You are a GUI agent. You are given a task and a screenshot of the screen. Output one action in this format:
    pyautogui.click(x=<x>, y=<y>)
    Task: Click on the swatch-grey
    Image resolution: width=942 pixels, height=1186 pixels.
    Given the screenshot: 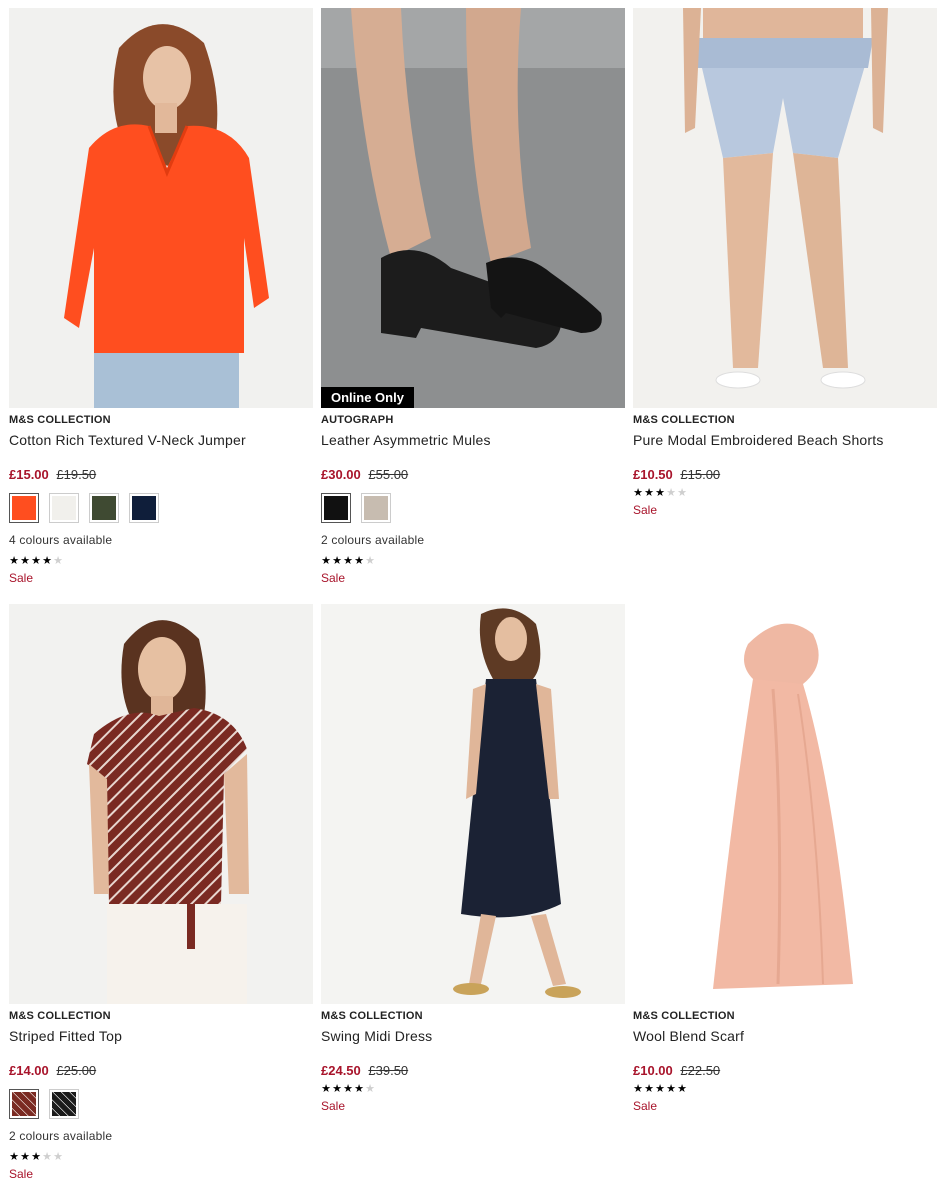 What is the action you would take?
    pyautogui.click(x=376, y=508)
    